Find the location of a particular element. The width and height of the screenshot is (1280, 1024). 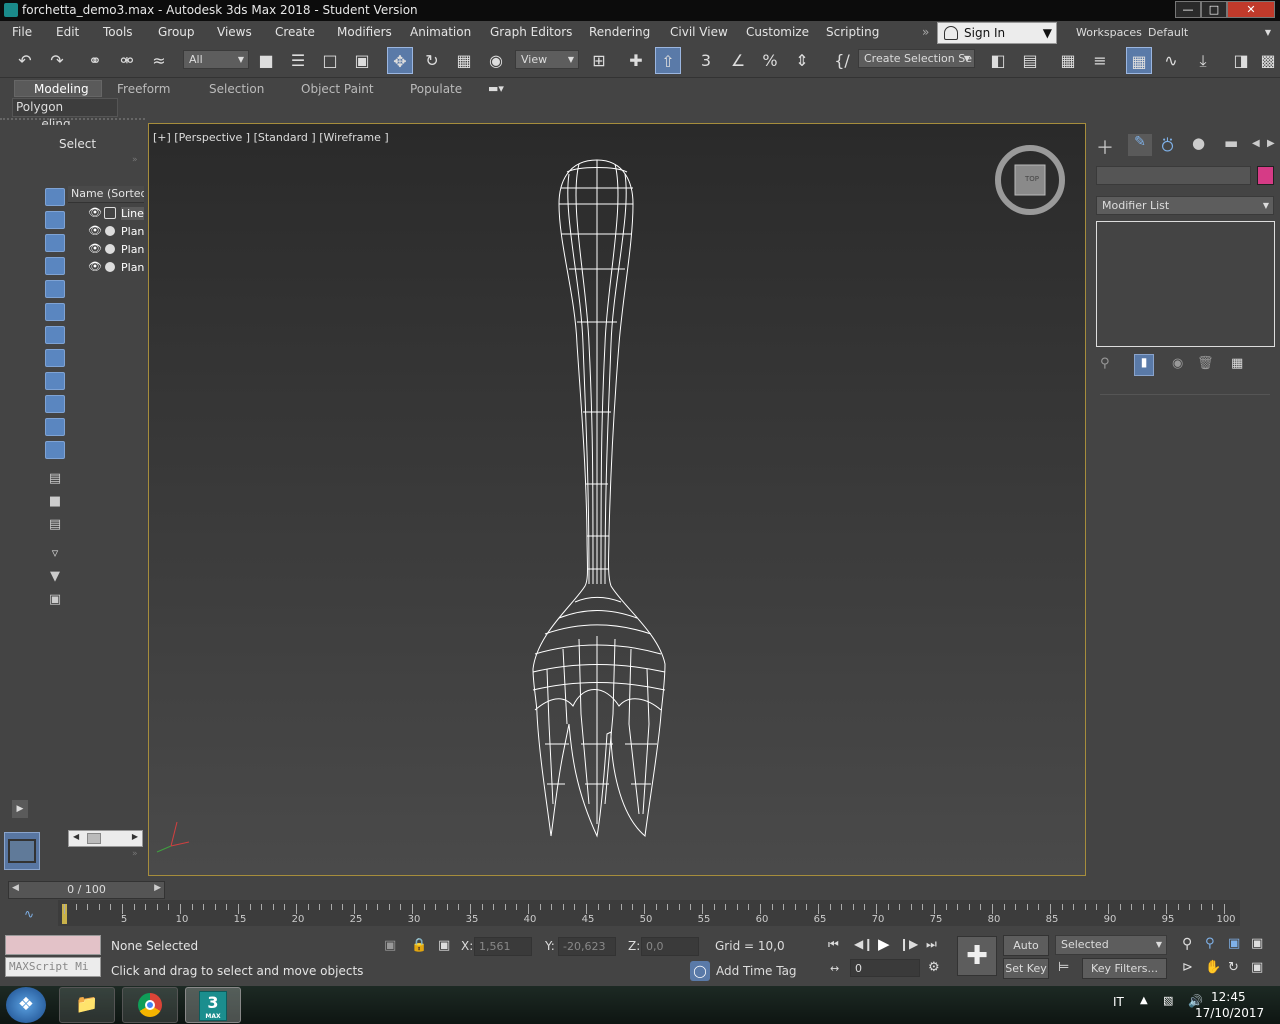

select-and-scale-icon: ▦ is located at coordinates (464, 60).